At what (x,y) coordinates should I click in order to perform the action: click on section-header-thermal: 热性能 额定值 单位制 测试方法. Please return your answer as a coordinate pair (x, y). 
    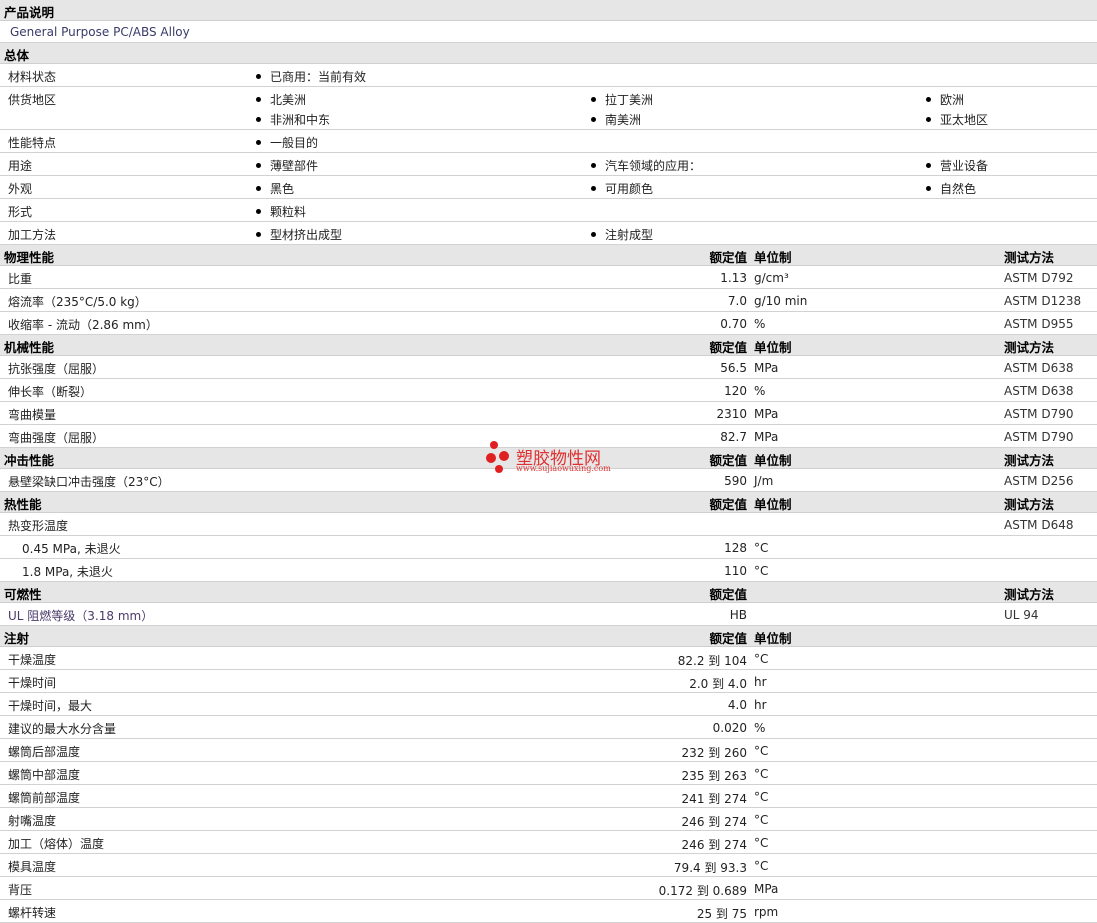
    Looking at the image, I should click on (548, 502).